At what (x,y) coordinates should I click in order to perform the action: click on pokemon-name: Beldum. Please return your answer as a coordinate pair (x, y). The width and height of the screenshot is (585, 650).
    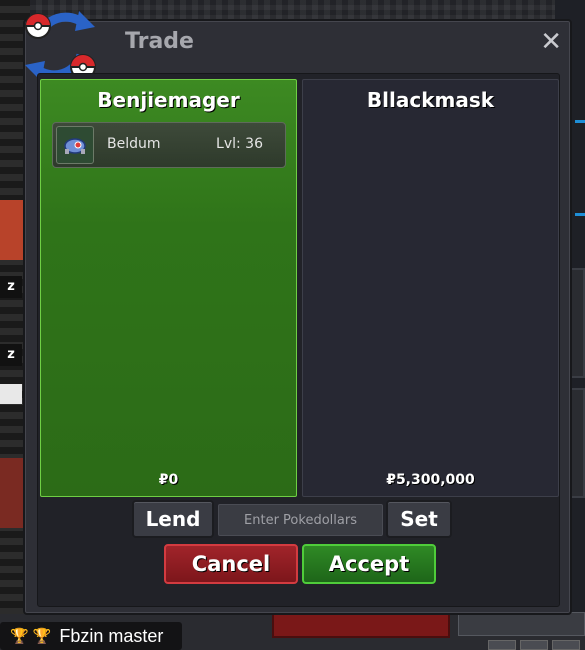
    Looking at the image, I should click on (134, 144).